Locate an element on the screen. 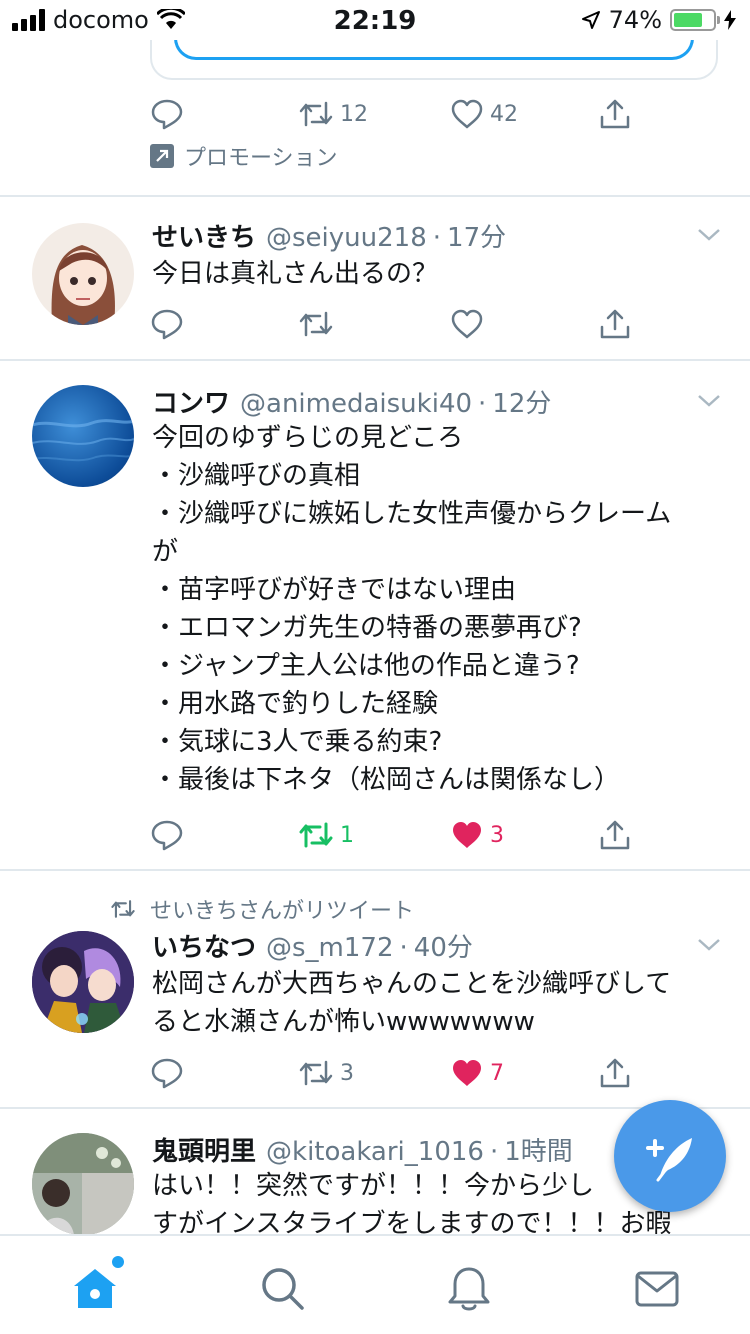  tab-bar is located at coordinates (375, 1284).